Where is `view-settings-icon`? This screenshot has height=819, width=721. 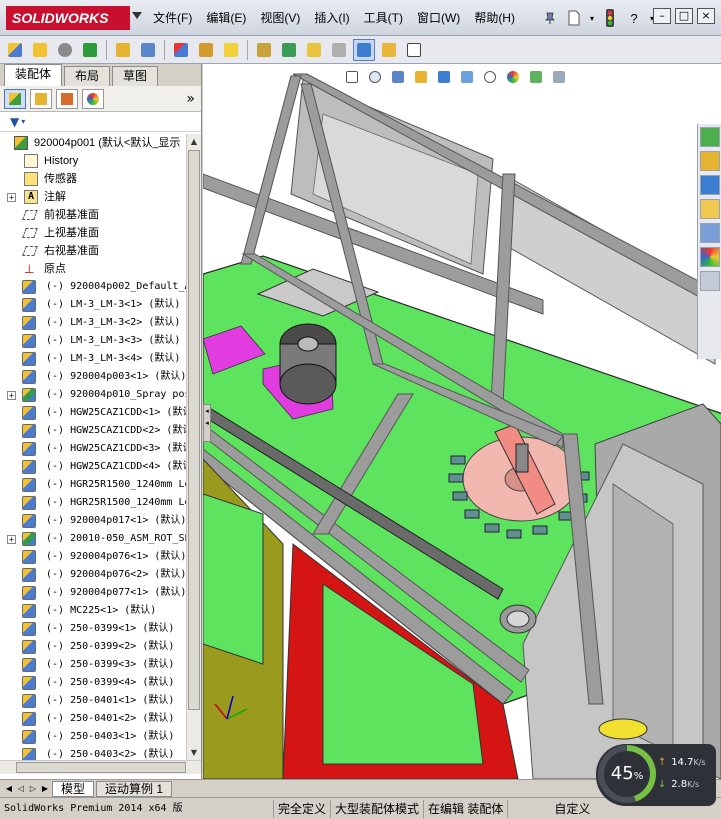
view-settings-icon is located at coordinates (559, 77).